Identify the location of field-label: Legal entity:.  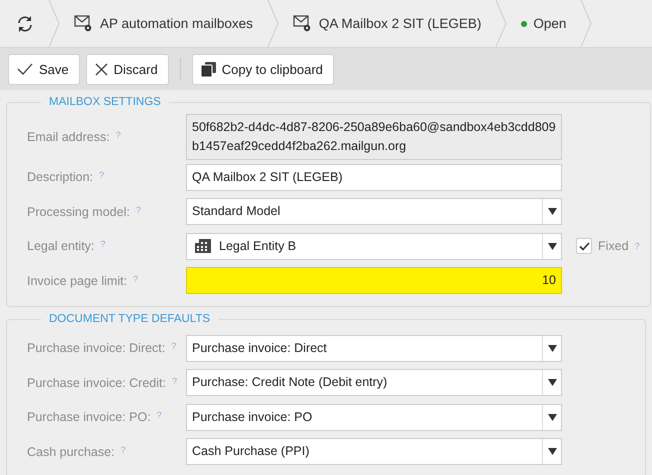
(60, 246).